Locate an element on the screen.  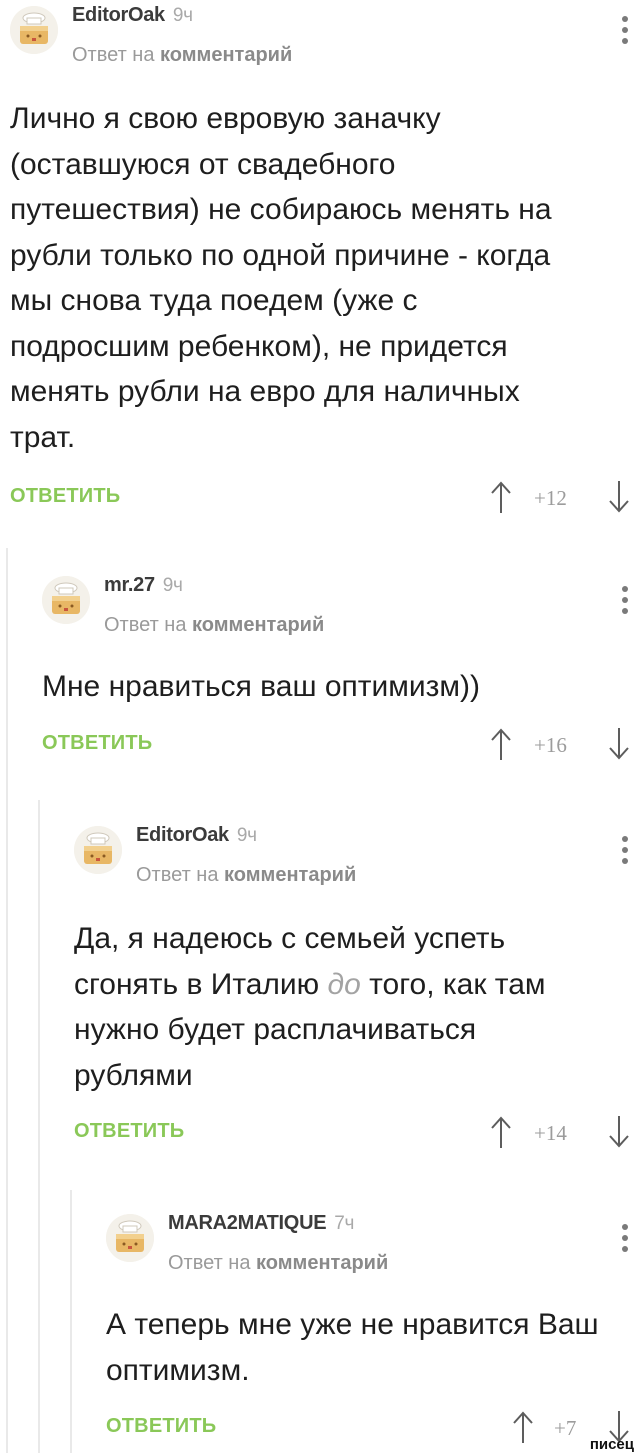
comment-time: 7ч is located at coordinates (344, 1223).